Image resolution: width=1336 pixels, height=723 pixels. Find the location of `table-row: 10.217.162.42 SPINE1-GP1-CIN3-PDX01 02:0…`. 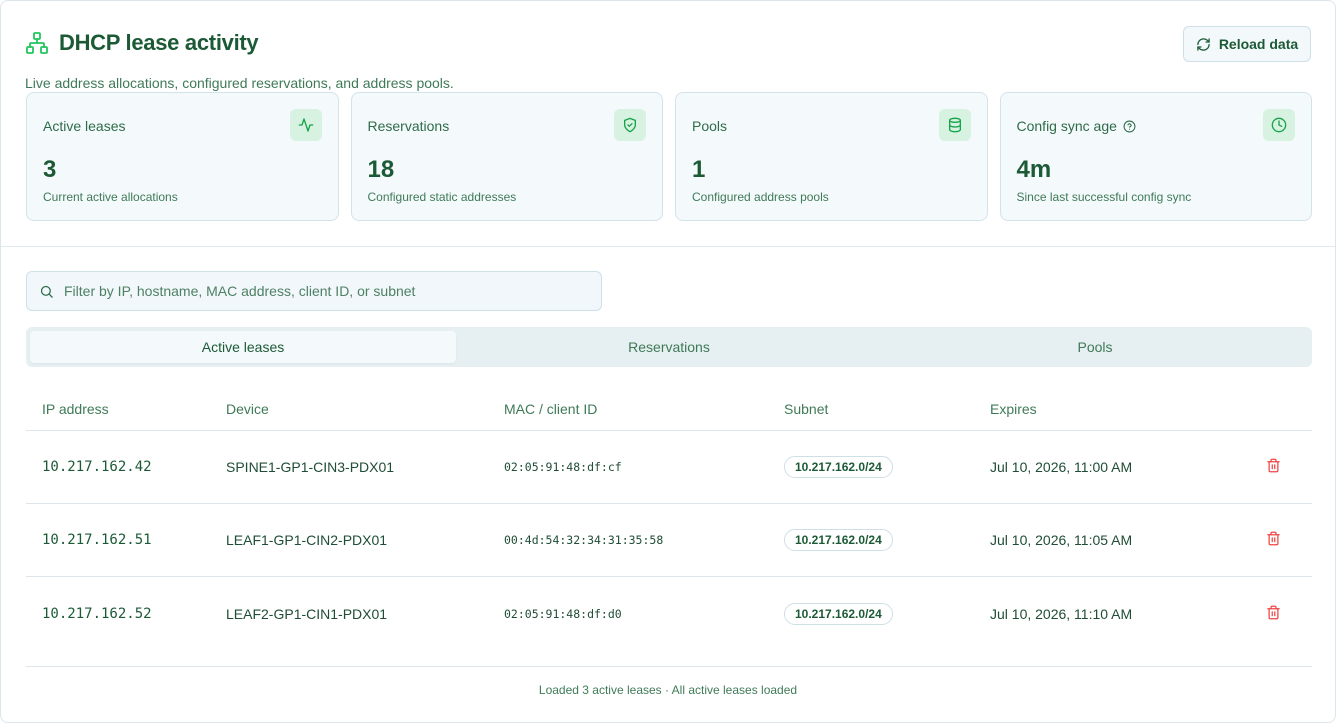

table-row: 10.217.162.42 SPINE1-GP1-CIN3-PDX01 02:0… is located at coordinates (669, 467).